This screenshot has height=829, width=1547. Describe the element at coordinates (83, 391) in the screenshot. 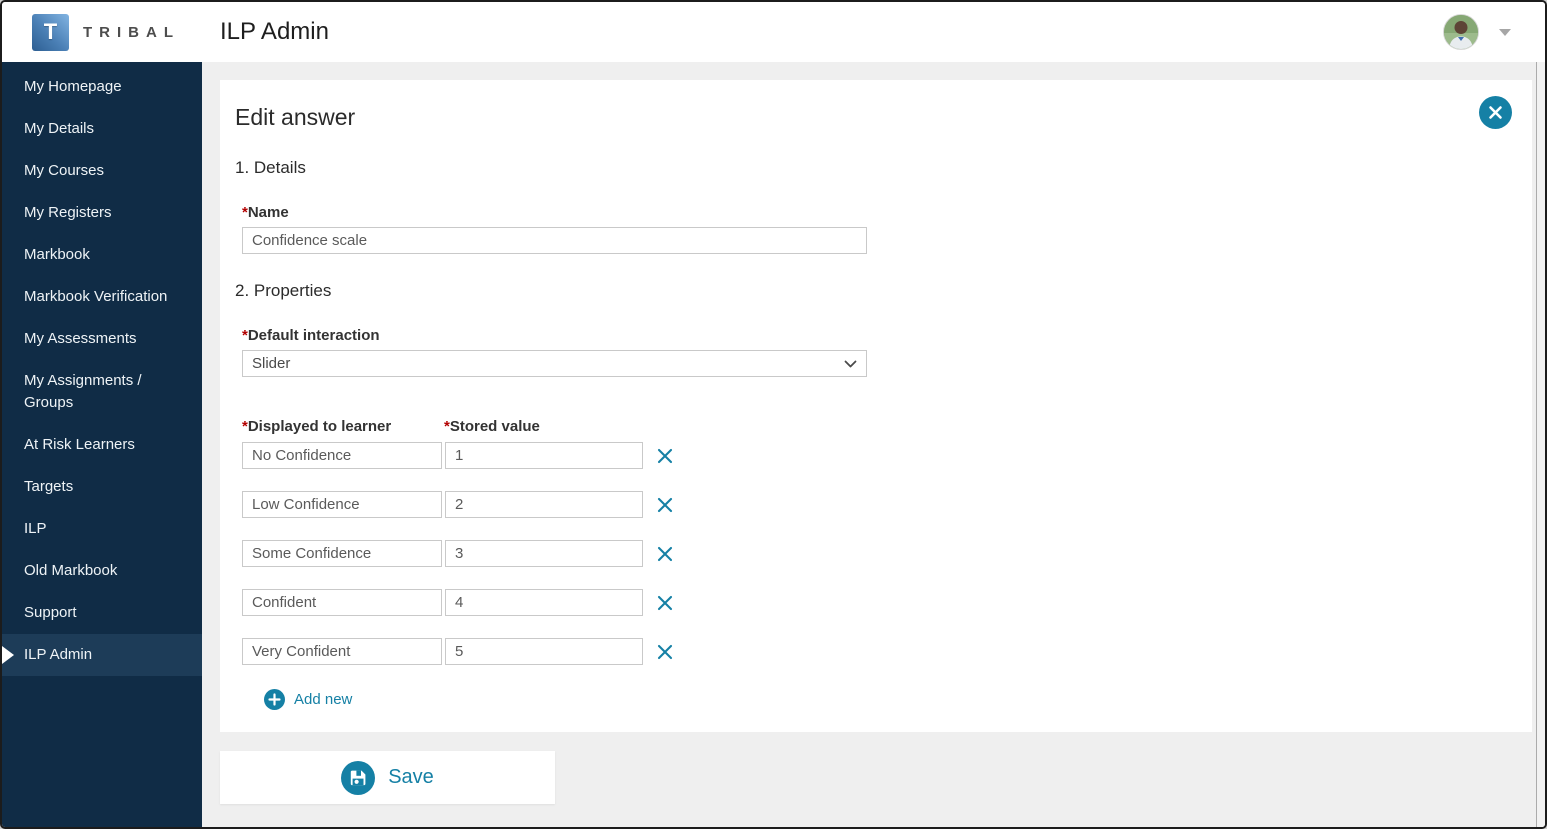

I see `sidebar-item-label: My Assignments / Groups` at that location.